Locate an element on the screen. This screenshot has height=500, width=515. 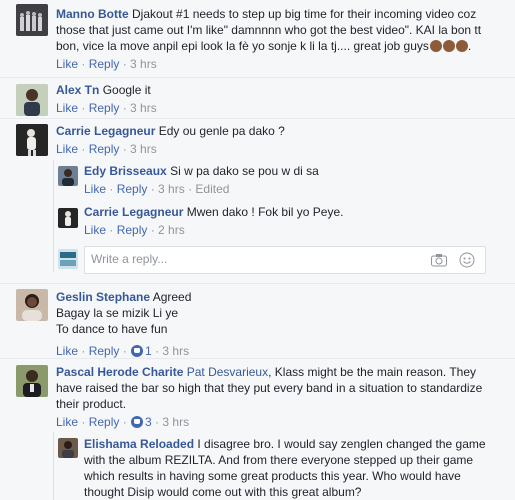
commenter-name: Pascal Herode Charite is located at coordinates (119, 372).